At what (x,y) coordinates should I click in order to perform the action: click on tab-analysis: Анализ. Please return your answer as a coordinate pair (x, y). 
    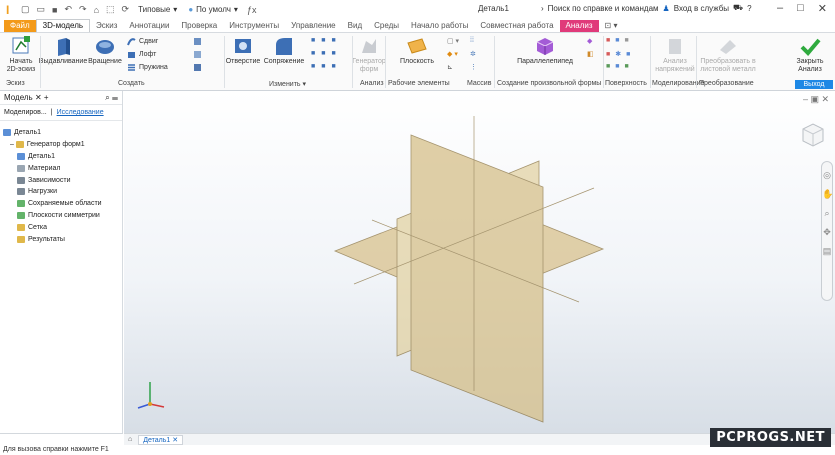
    Looking at the image, I should click on (579, 26).